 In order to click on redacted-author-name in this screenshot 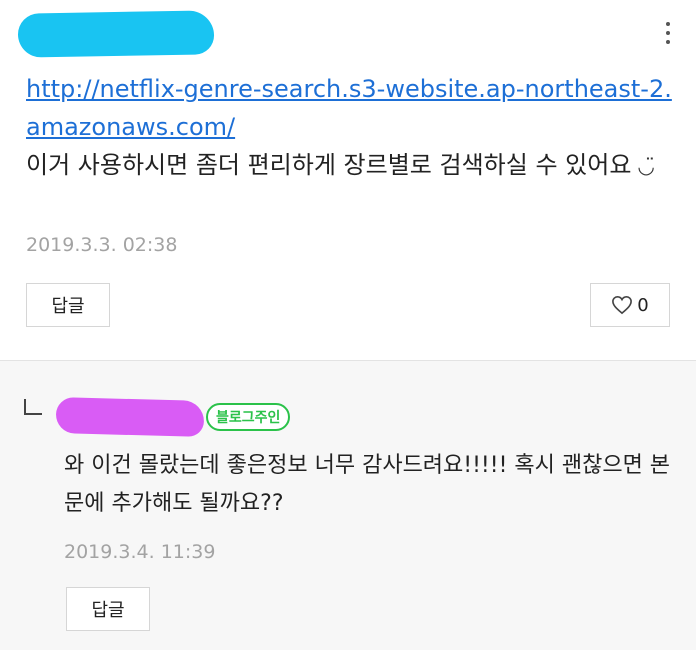, I will do `click(116, 34)`.